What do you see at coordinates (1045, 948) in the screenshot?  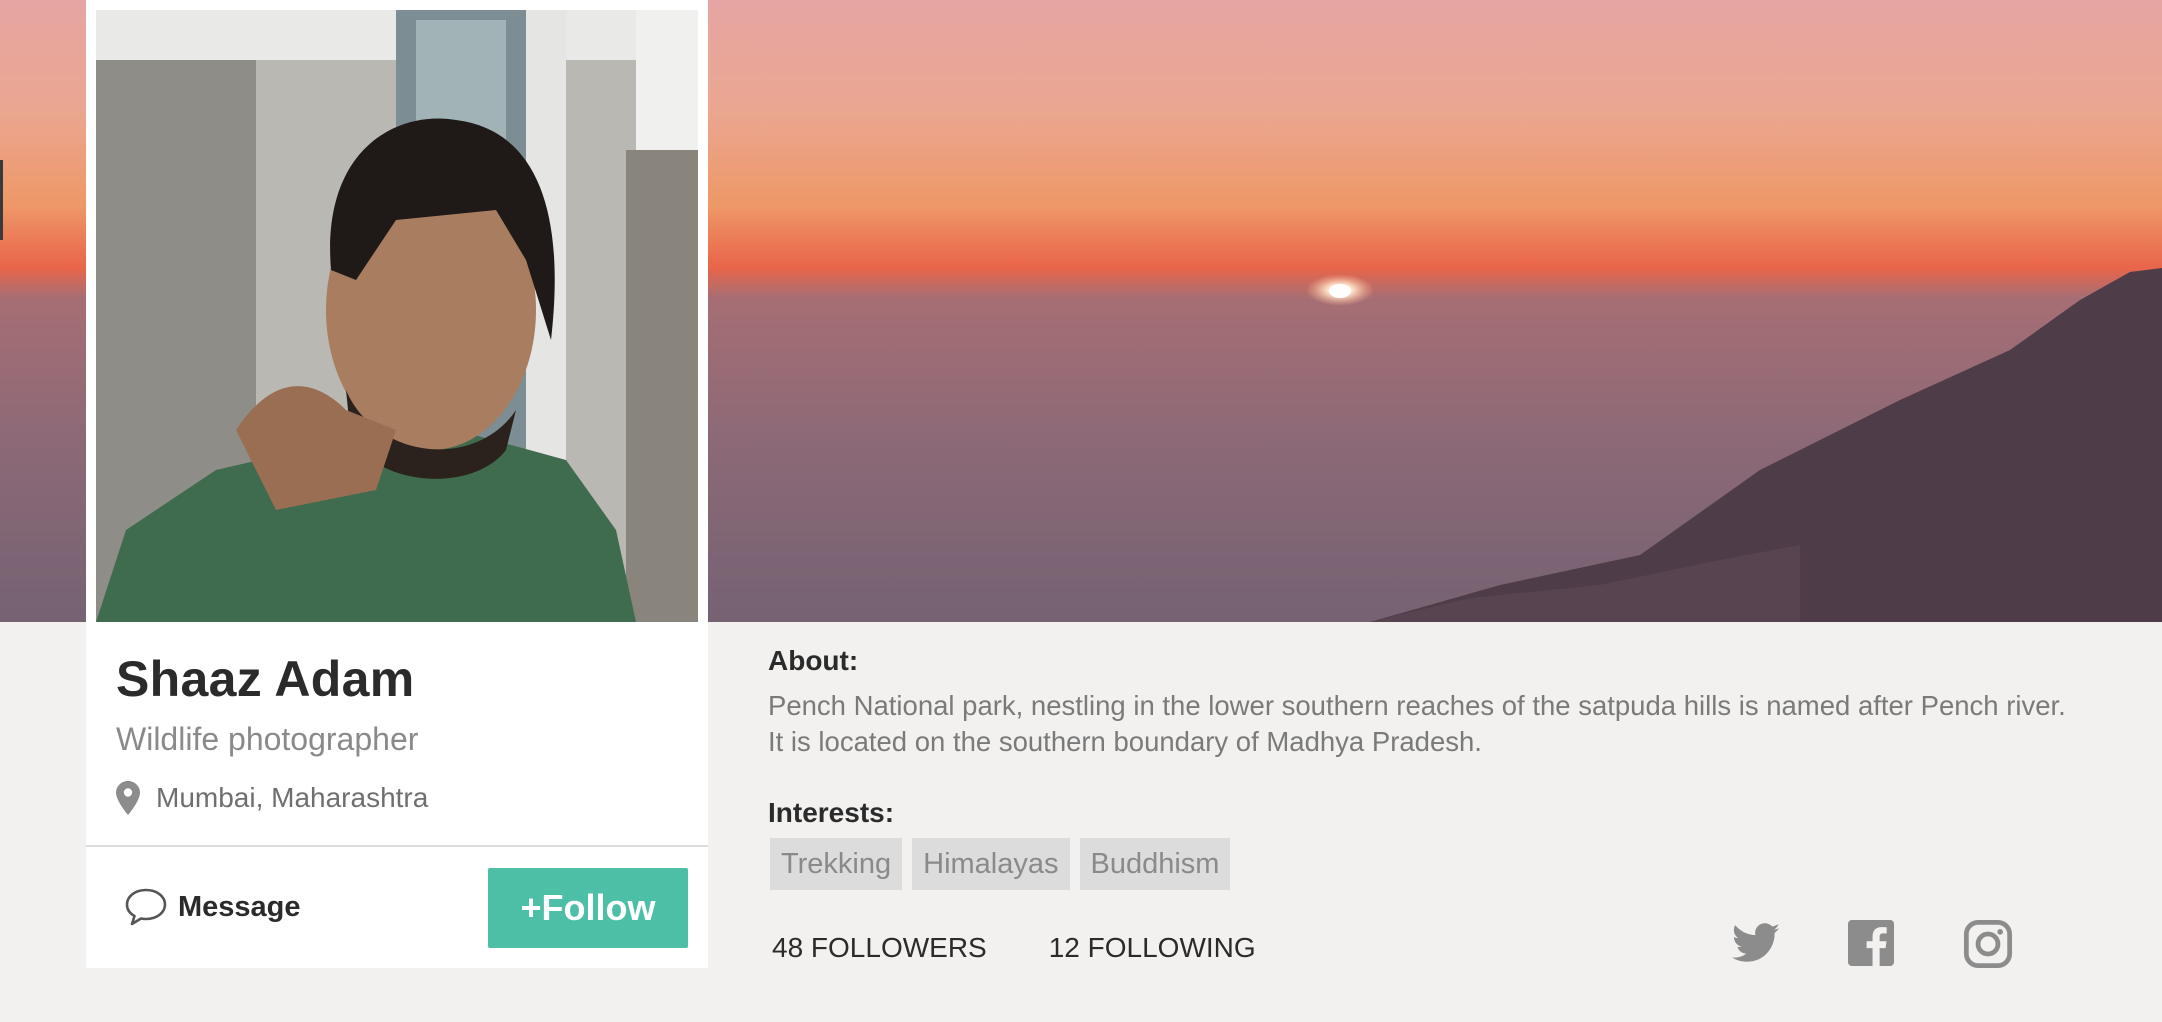 I see `profile-stats: 48 FOLLOWERS 12 FOLLOWING` at bounding box center [1045, 948].